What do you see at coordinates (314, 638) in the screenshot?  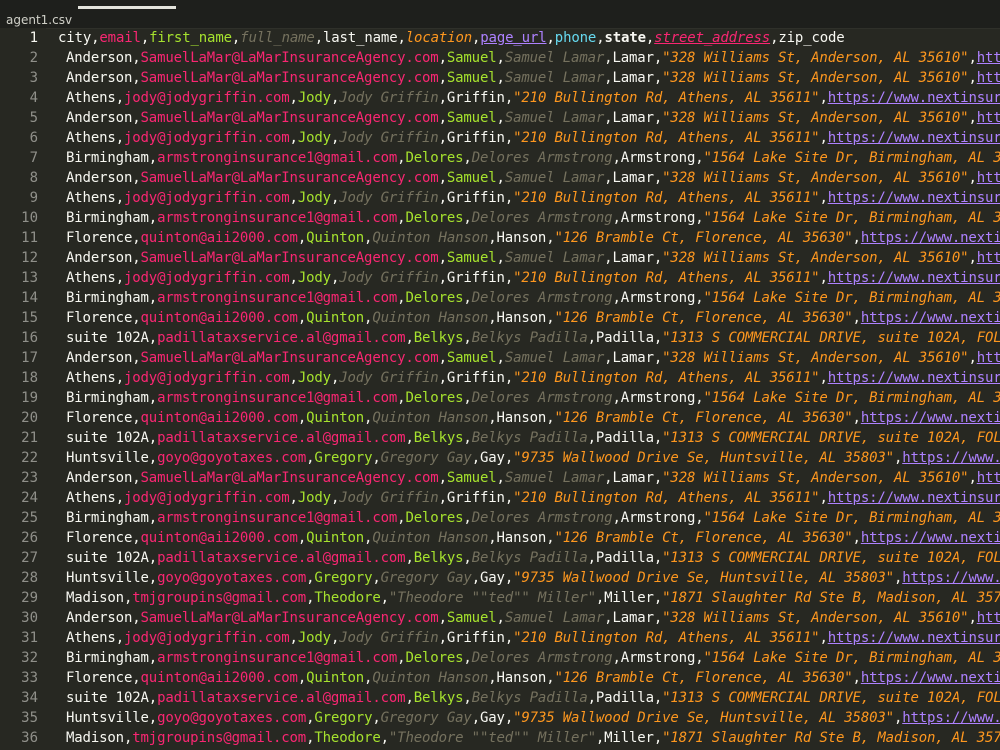 I see `cell-first-name: Jody` at bounding box center [314, 638].